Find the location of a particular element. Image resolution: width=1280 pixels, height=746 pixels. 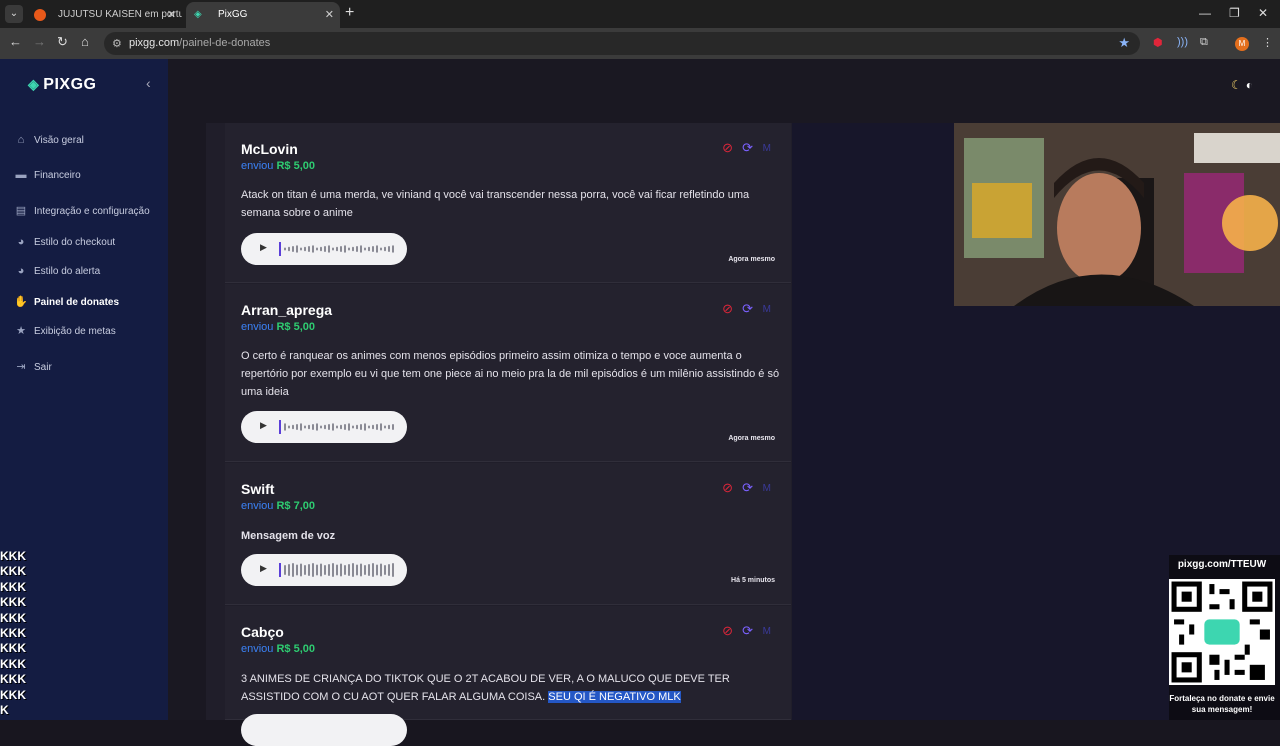

donor-name: Swift is located at coordinates (258, 489).